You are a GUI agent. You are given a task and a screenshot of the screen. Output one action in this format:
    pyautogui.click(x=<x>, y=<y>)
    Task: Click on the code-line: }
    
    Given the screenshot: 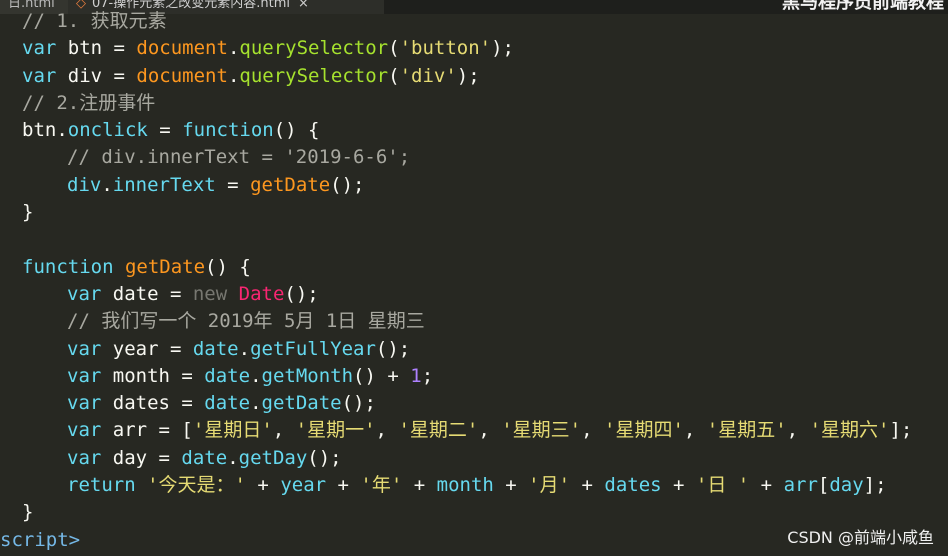 What is the action you would take?
    pyautogui.click(x=28, y=212)
    